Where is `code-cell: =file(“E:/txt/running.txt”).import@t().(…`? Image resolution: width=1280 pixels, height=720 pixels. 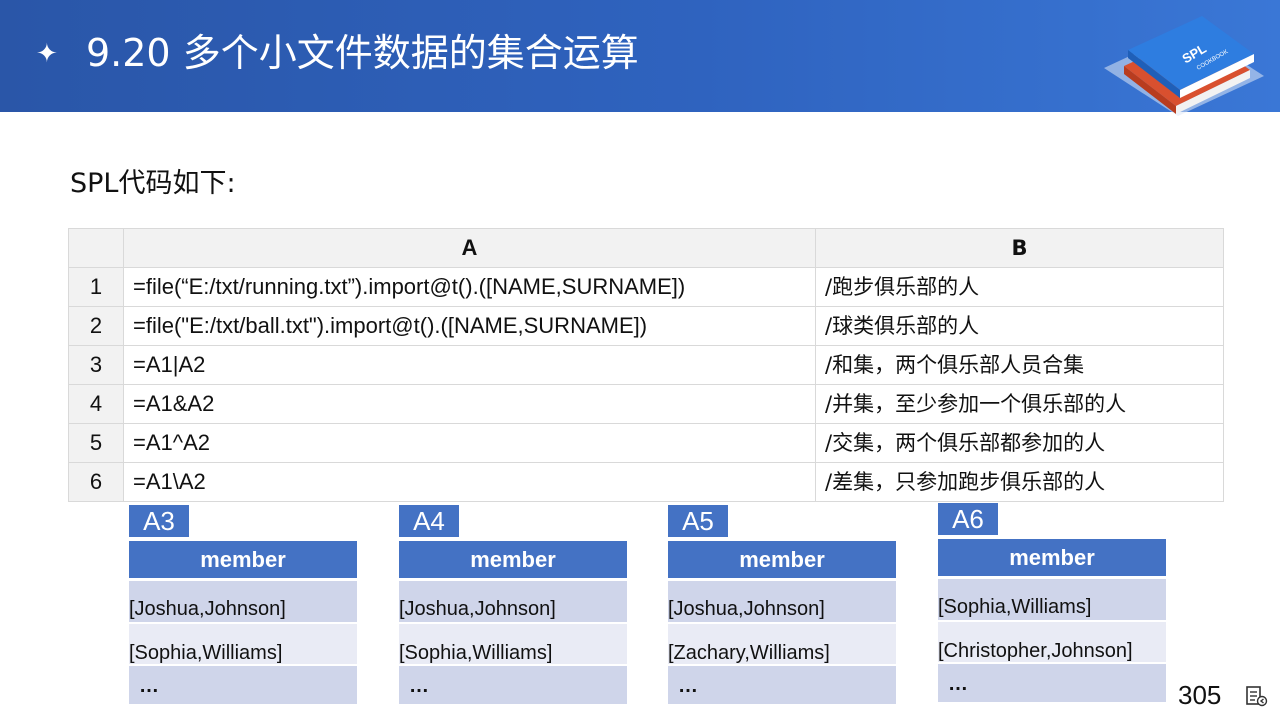
code-cell: =file(“E:/txt/running.txt”).import@t().(… is located at coordinates (469, 287).